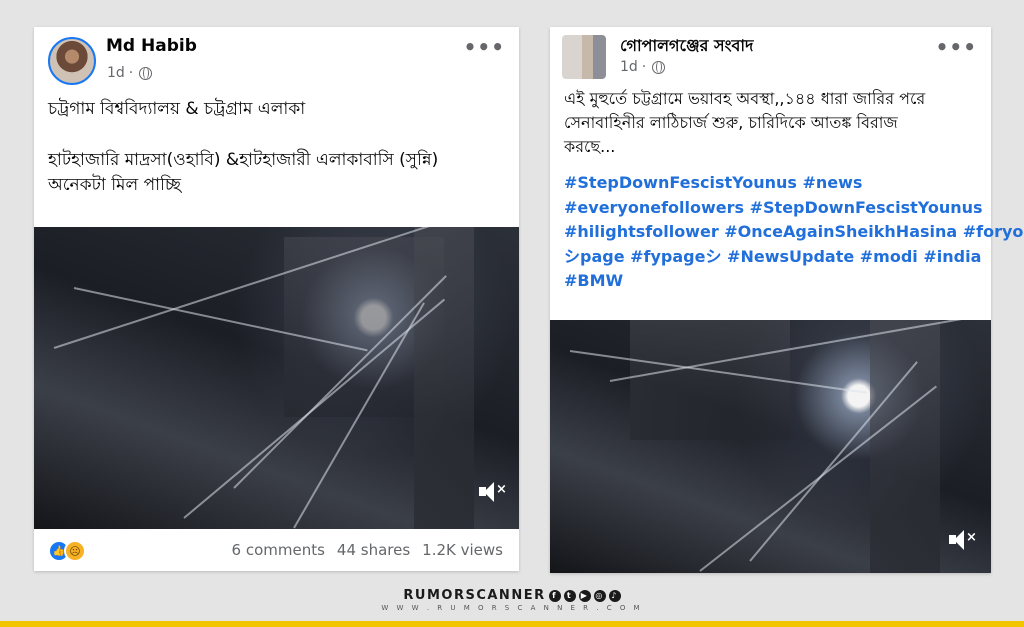  I want to click on comments-count: 6 comments, so click(278, 550).